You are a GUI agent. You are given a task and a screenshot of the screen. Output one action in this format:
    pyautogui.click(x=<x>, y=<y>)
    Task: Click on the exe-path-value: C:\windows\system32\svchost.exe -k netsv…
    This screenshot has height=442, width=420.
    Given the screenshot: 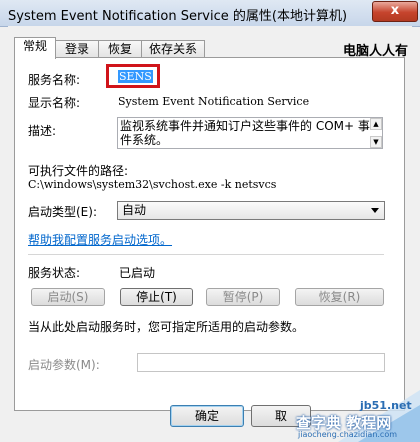 What is the action you would take?
    pyautogui.click(x=152, y=184)
    